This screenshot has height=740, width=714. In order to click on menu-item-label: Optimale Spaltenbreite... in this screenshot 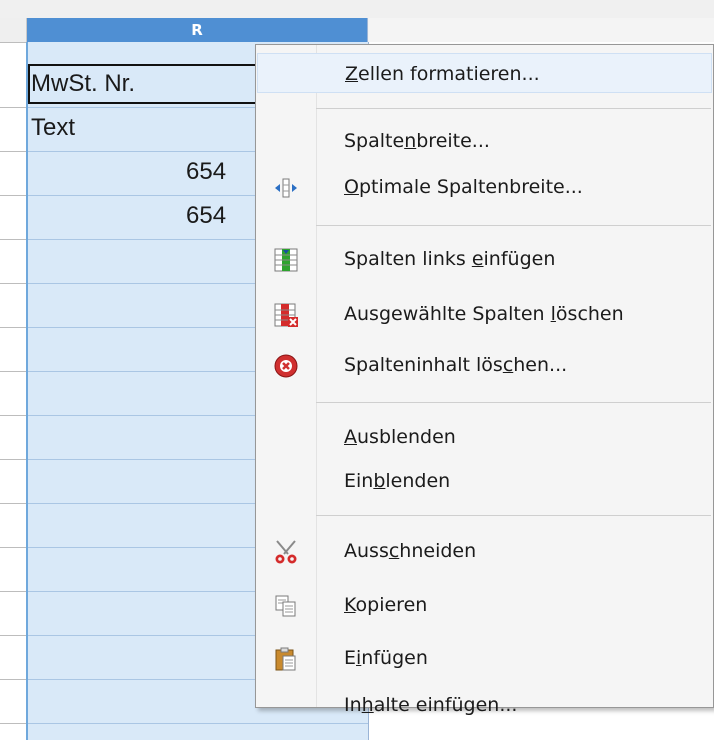, I will do `click(463, 187)`.